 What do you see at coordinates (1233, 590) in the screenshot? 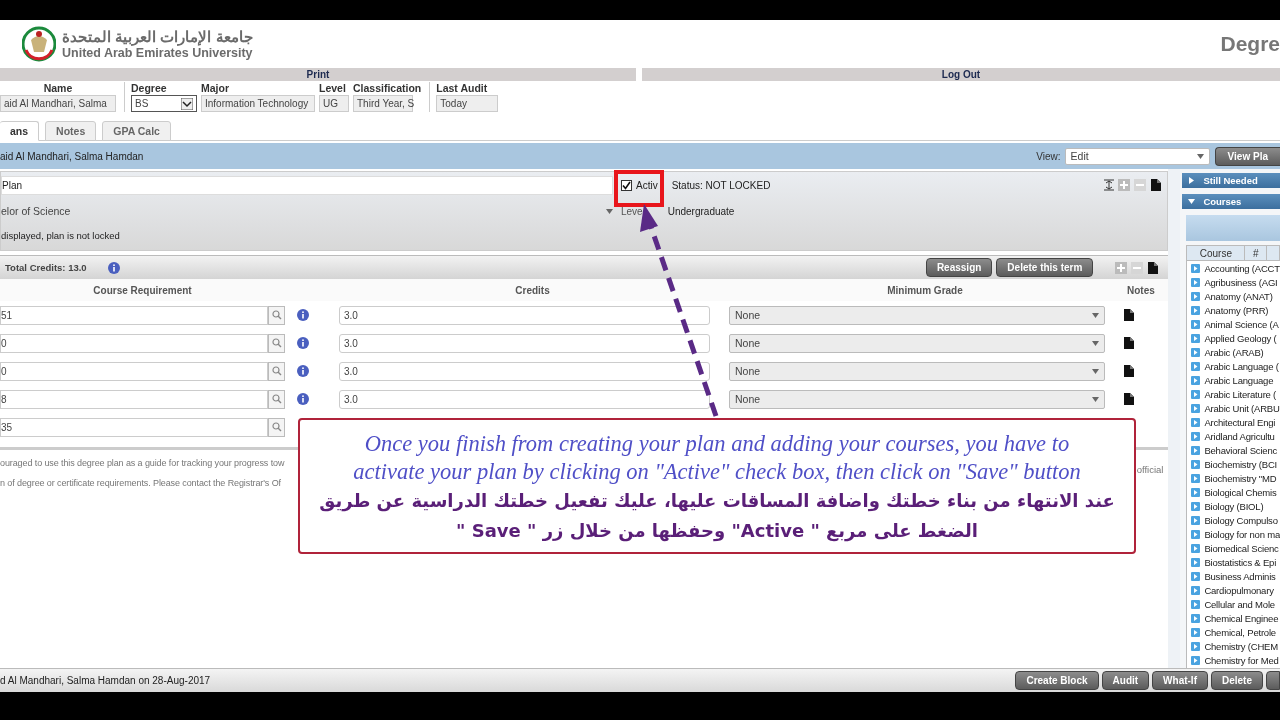
I see `course-list-item: Cardiopulmonary` at bounding box center [1233, 590].